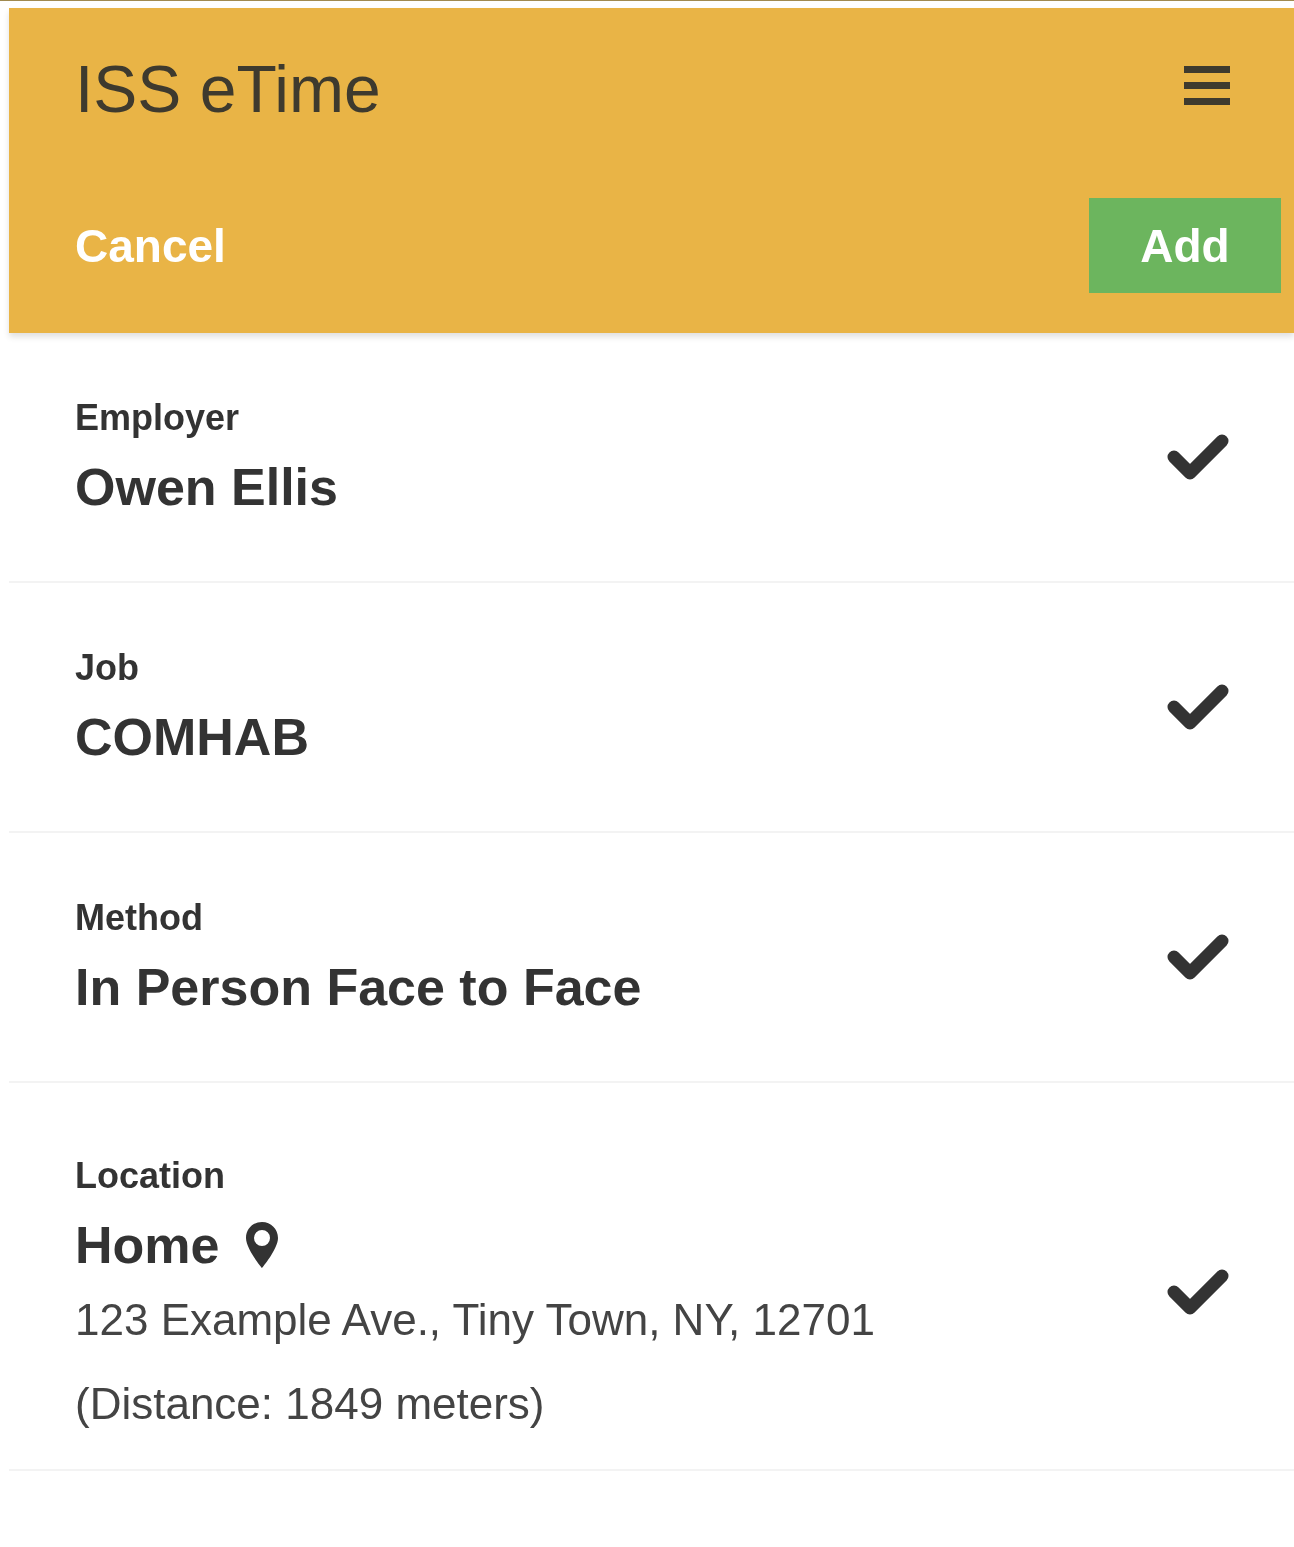 Image resolution: width=1294 pixels, height=1547 pixels. What do you see at coordinates (262, 1245) in the screenshot?
I see `map-pin-icon` at bounding box center [262, 1245].